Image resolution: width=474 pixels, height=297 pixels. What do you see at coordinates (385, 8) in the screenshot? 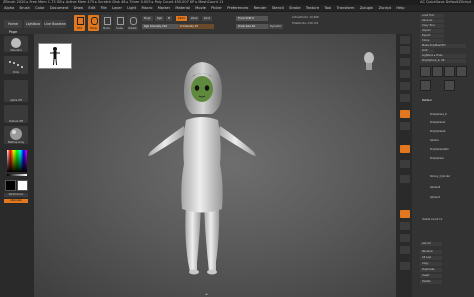
I see `menu-item: Zscript` at bounding box center [385, 8].